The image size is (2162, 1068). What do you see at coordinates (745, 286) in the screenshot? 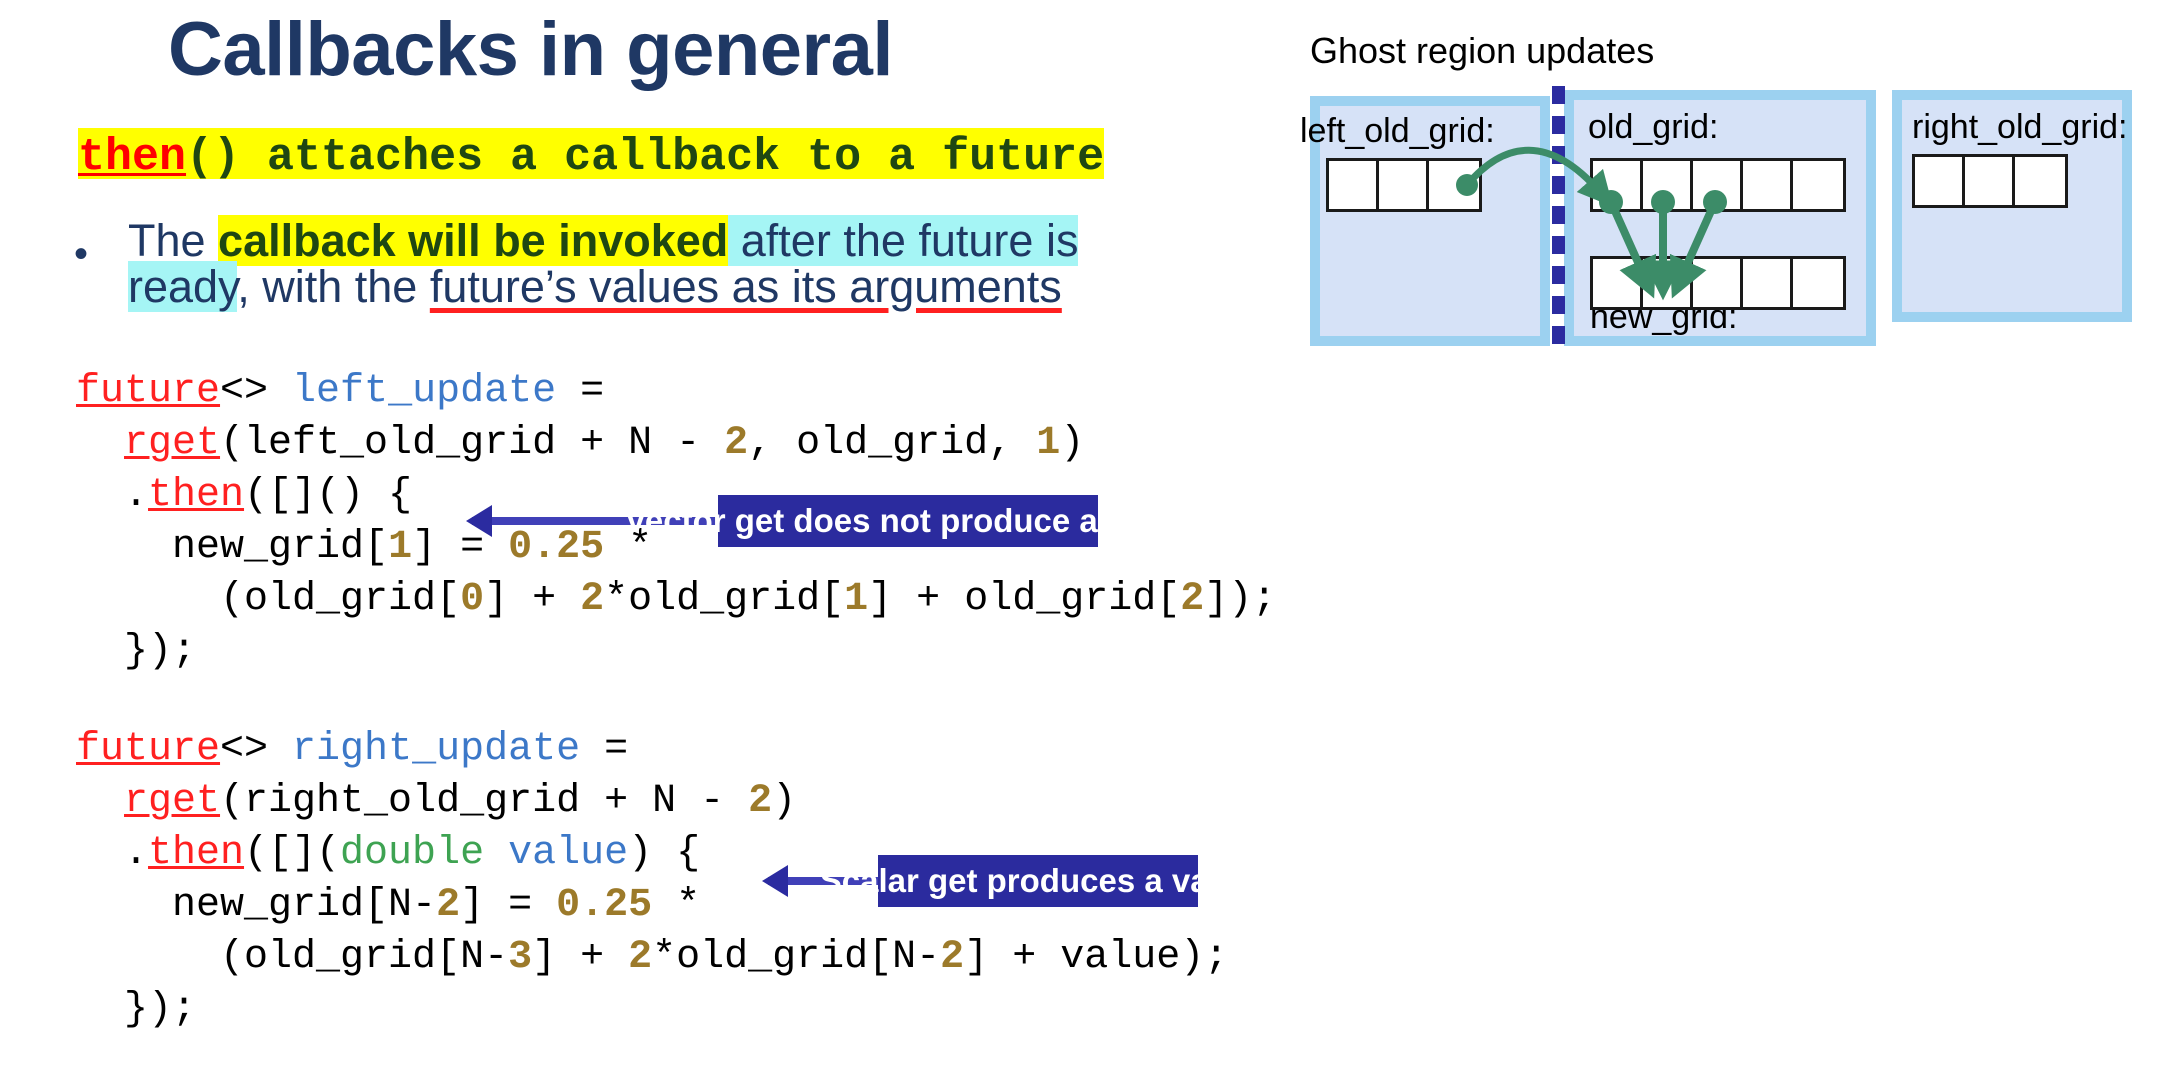
I see `bullet-seg-futures-values: future’s values as its arguments` at bounding box center [745, 286].